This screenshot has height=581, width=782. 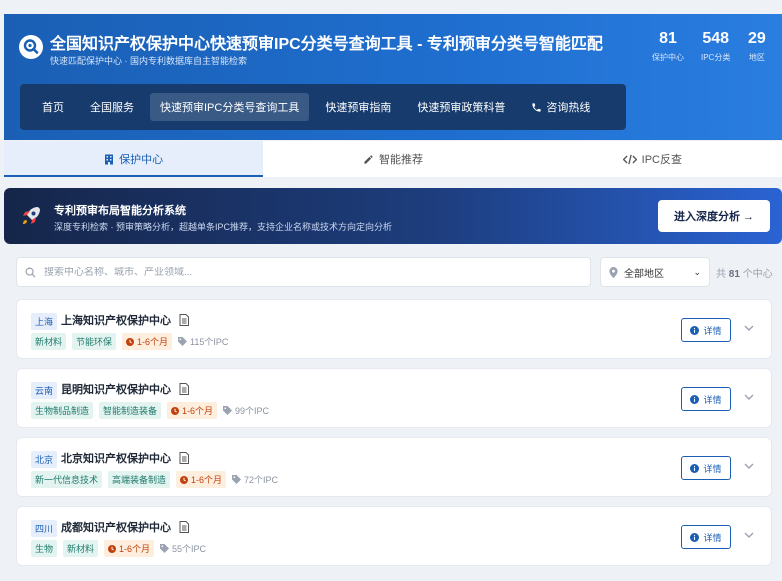 What do you see at coordinates (757, 46) in the screenshot?
I see `stat-regions: 29 地区` at bounding box center [757, 46].